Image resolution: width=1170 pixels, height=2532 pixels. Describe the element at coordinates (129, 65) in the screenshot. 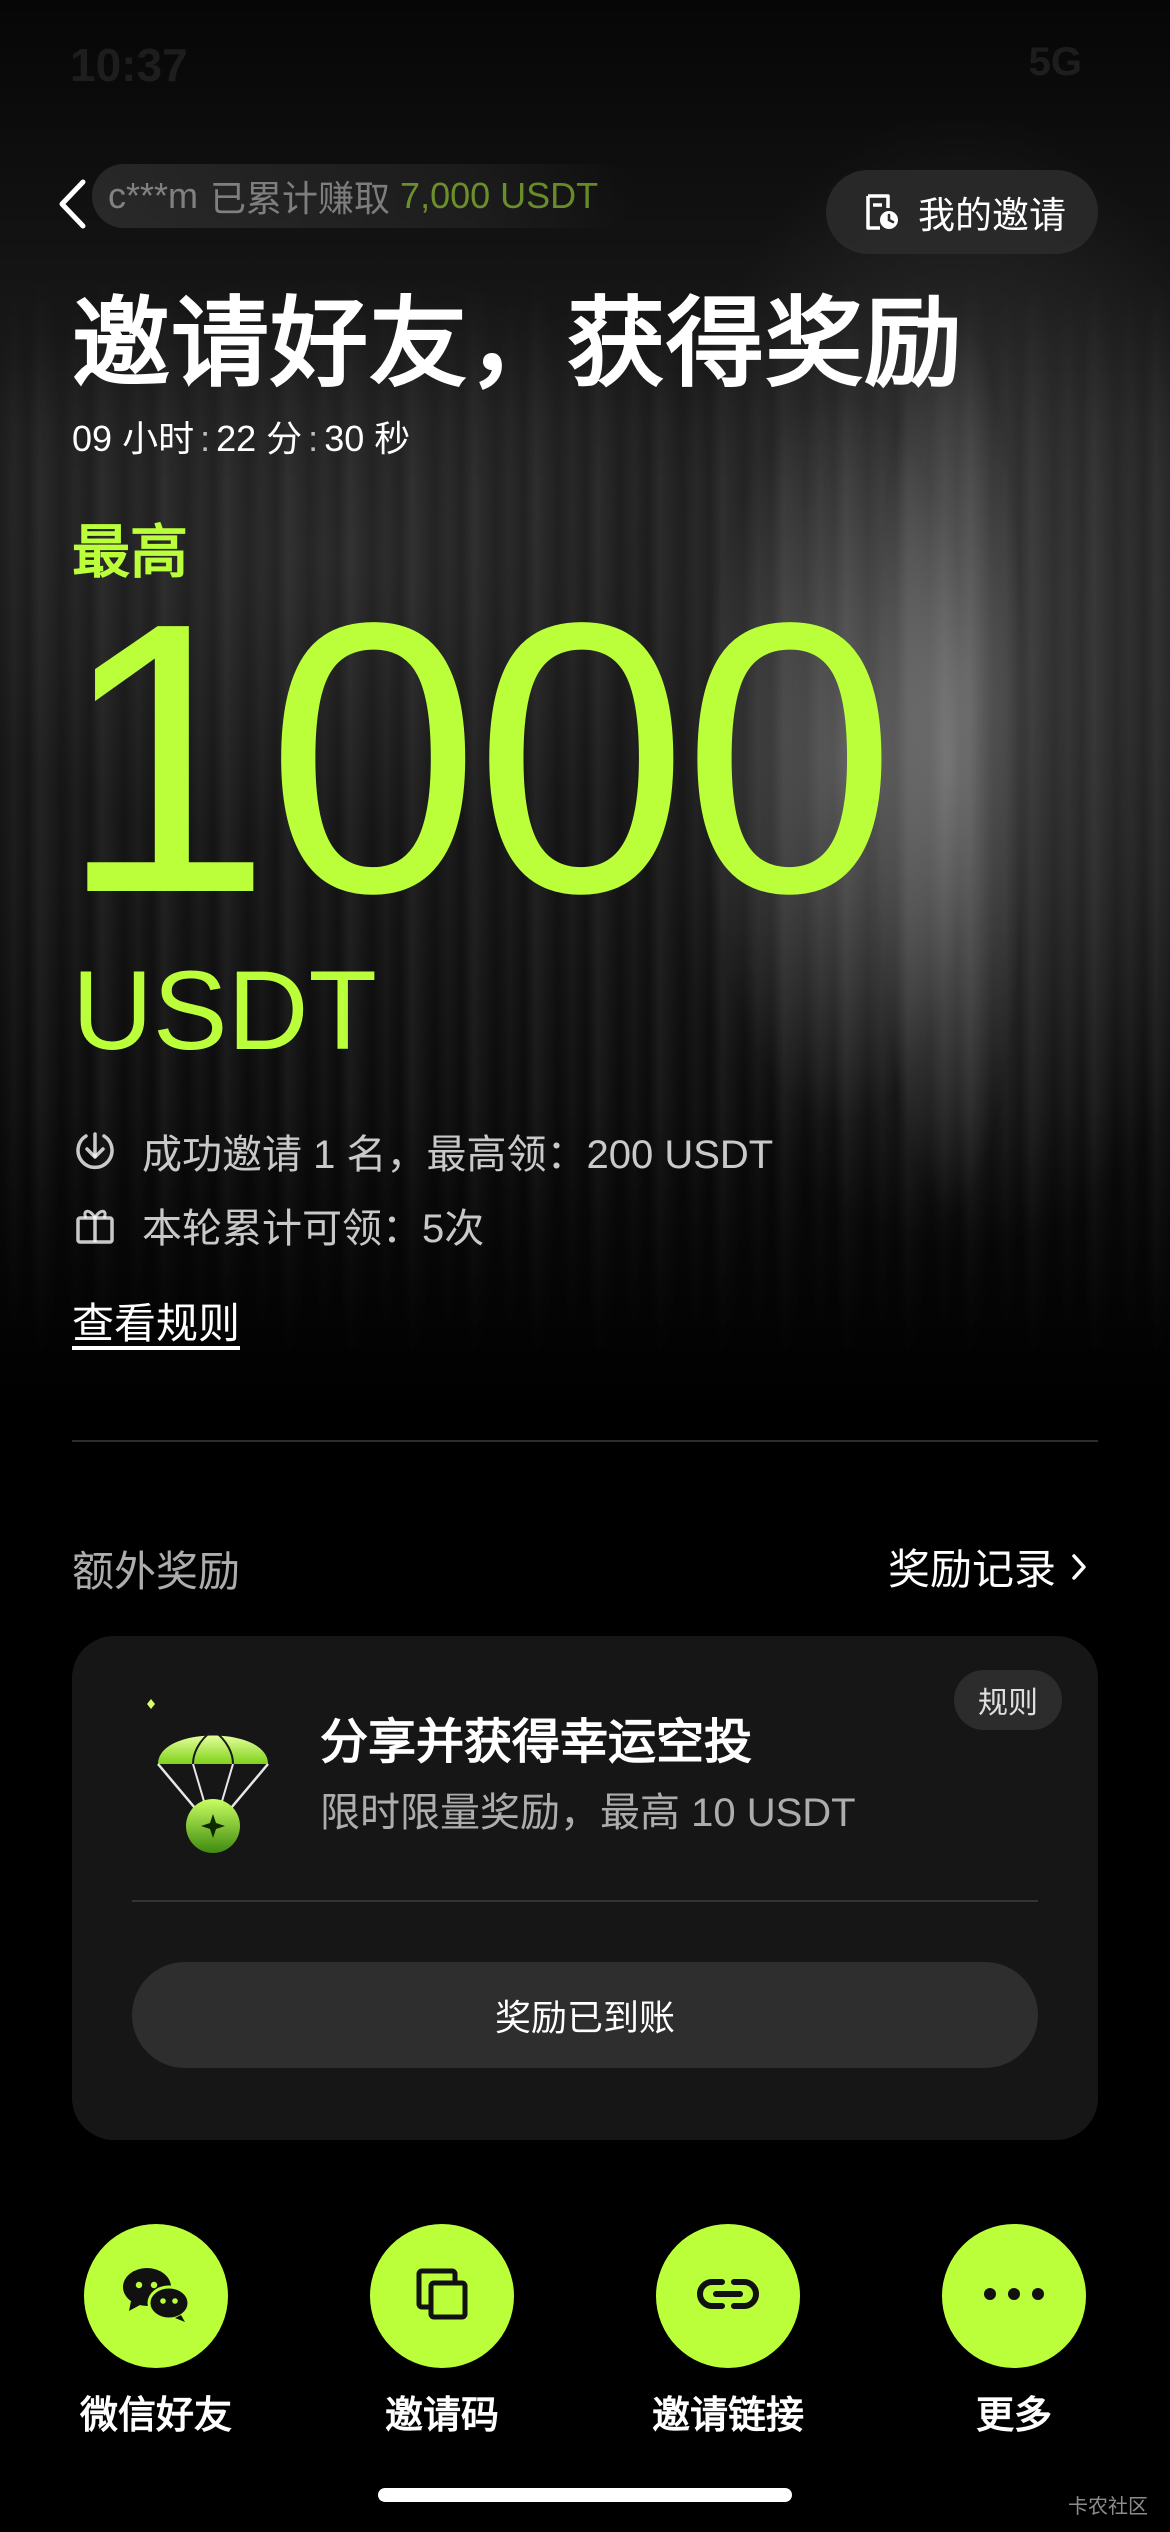

I see `status-time: 10:37` at that location.